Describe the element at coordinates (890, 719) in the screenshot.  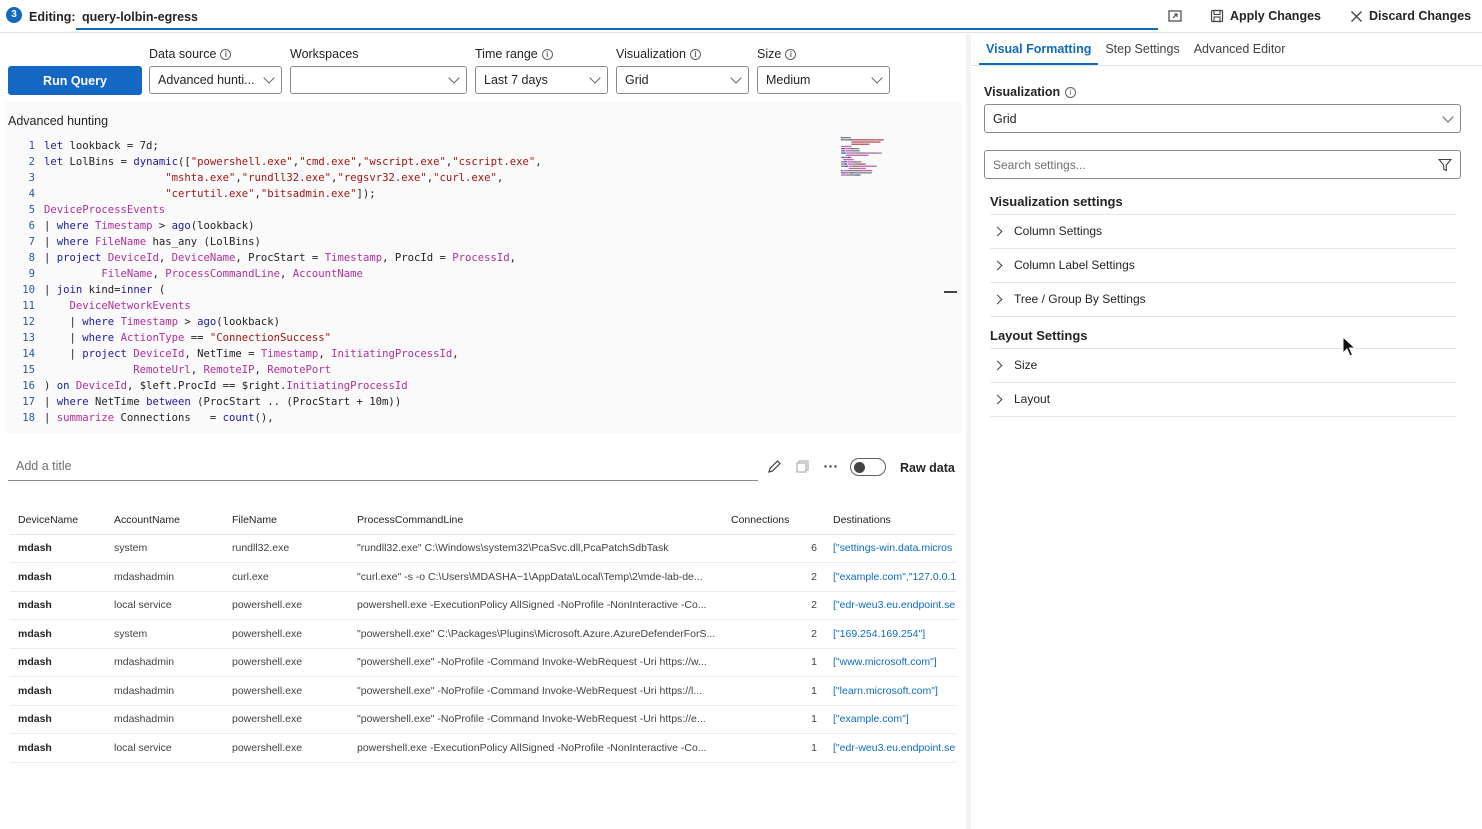
I see `table-cell: ["example.com"]` at that location.